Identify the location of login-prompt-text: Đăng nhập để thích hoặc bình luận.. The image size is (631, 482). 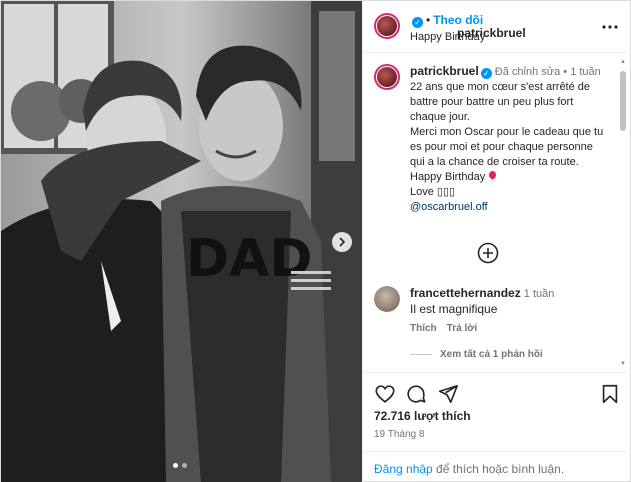
(469, 469).